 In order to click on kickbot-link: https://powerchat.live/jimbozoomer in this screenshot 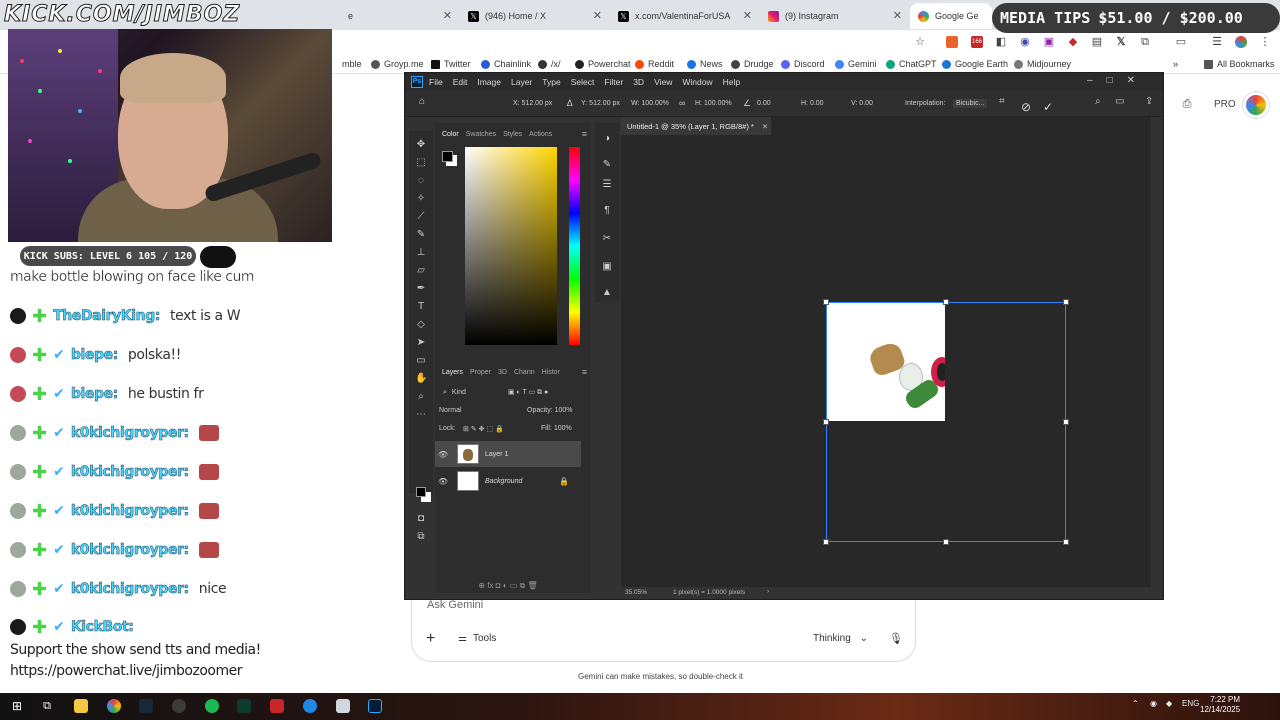, I will do `click(126, 671)`.